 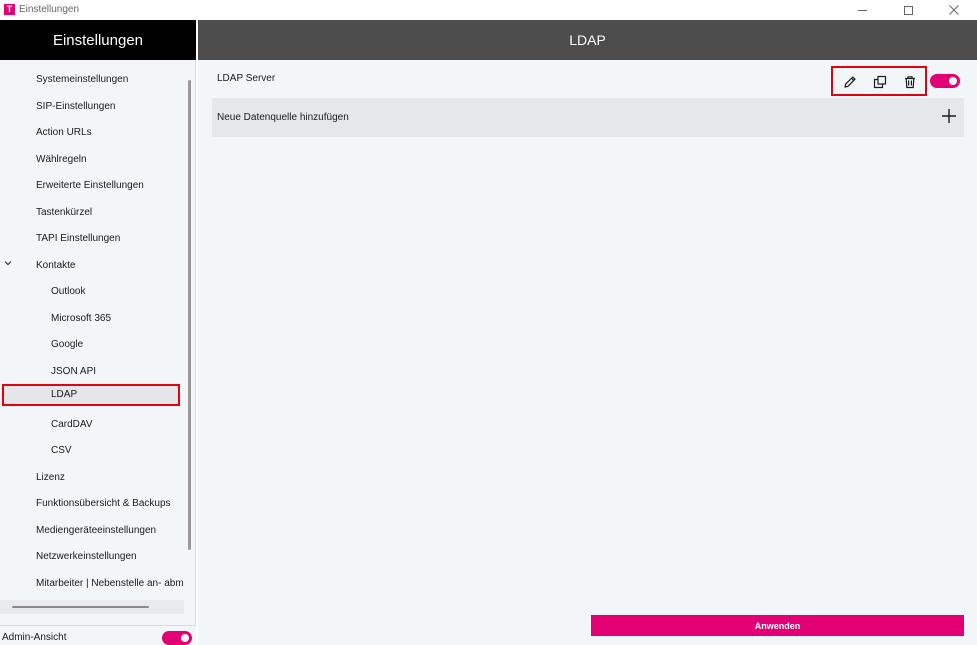 I want to click on close-button, so click(x=954, y=10).